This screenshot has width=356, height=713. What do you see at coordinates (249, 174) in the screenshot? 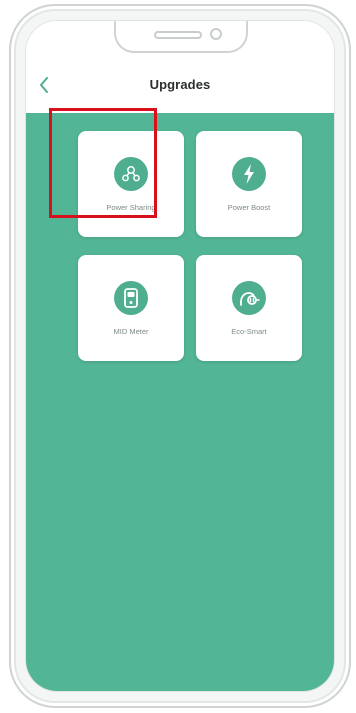
I see `lightning-bolt-icon` at bounding box center [249, 174].